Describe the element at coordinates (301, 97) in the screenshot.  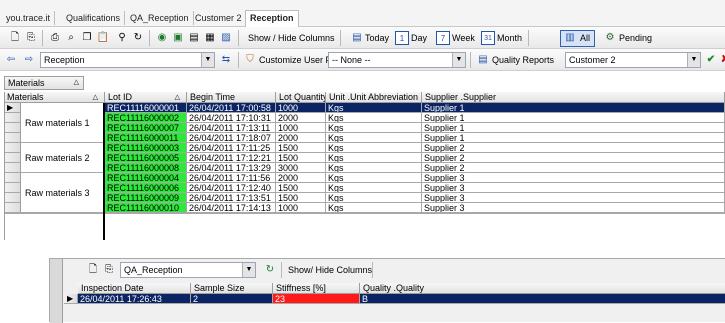
I see `col-header-lot-quantity: Lot Quantity` at that location.